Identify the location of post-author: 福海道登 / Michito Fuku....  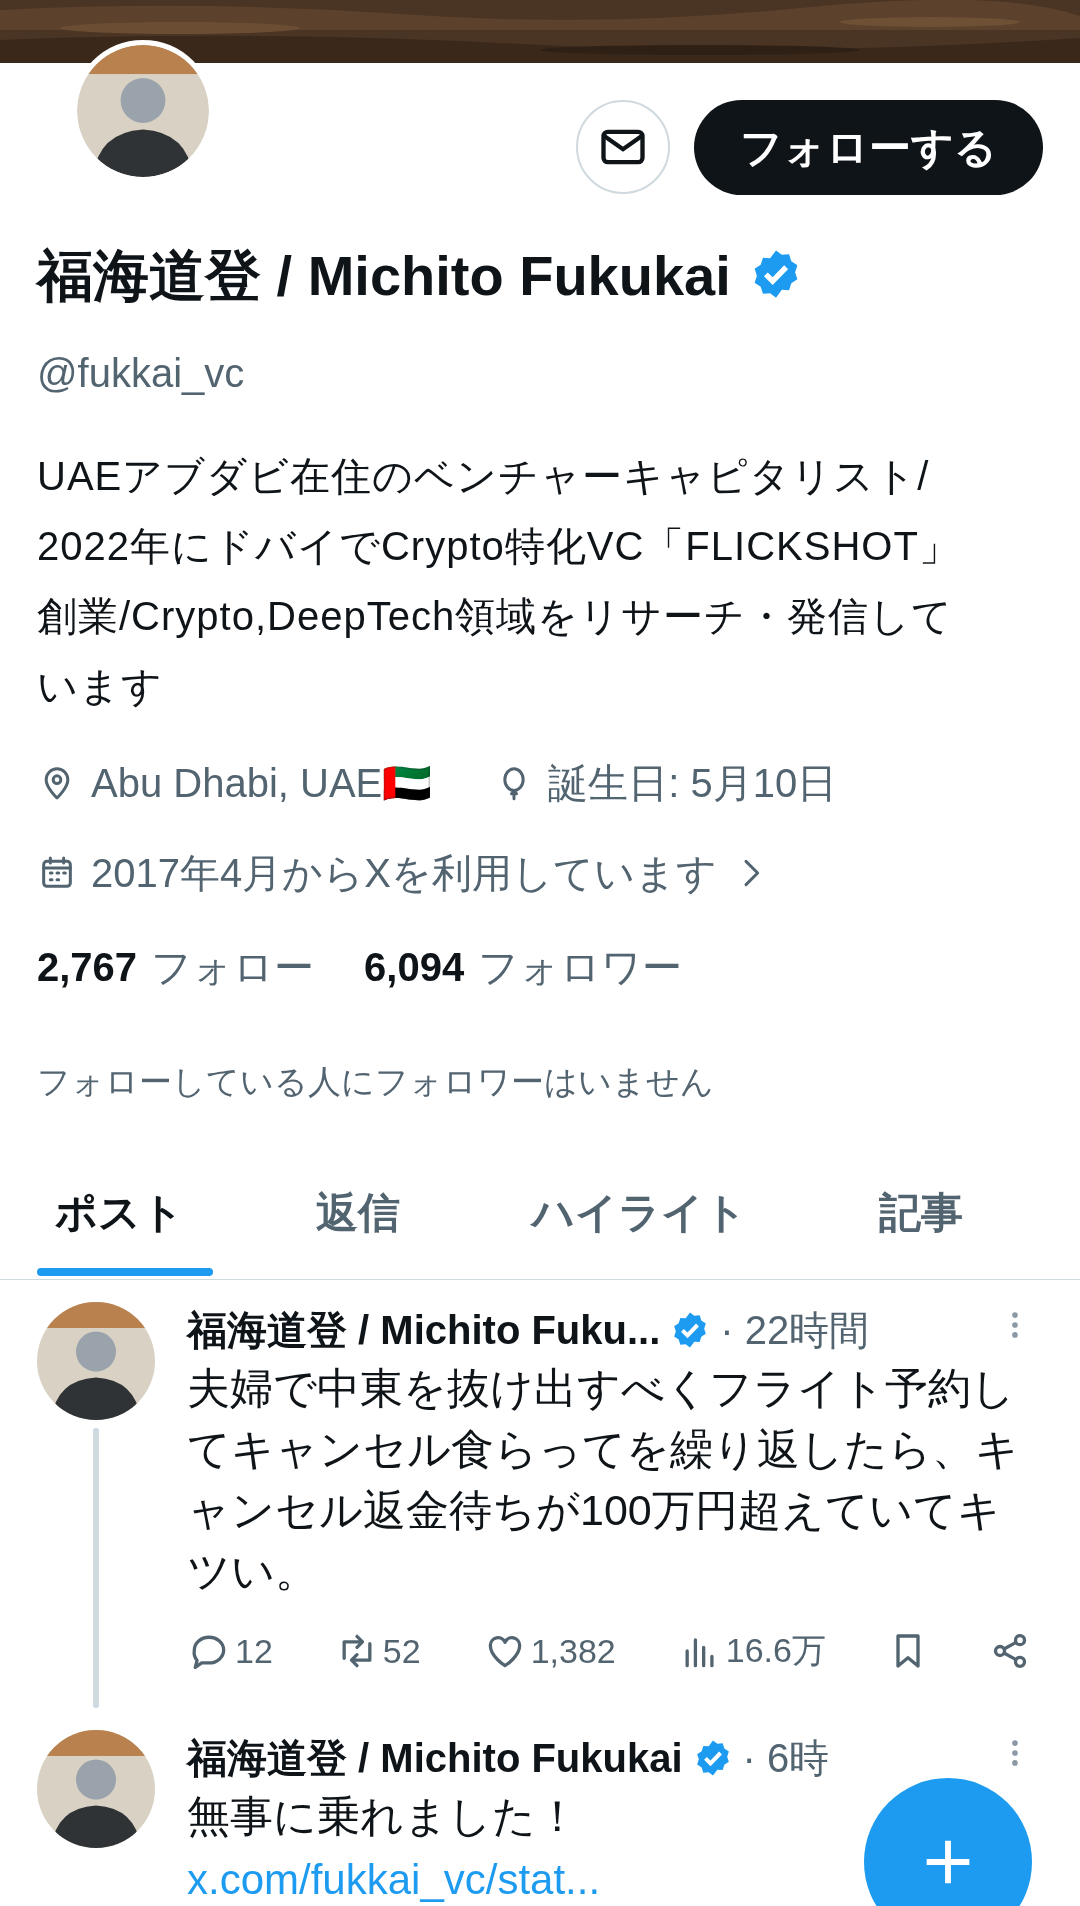
(424, 1330).